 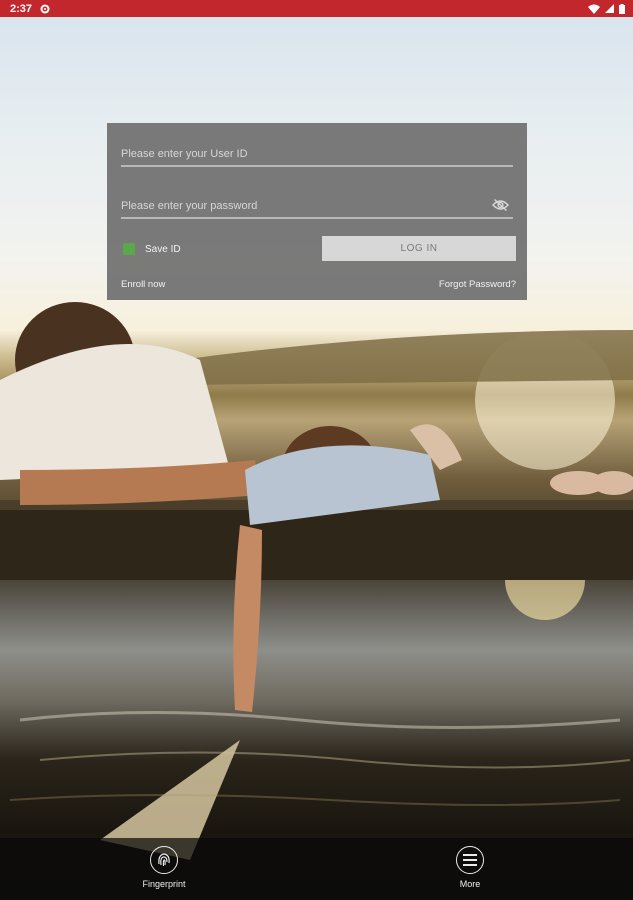 What do you see at coordinates (500, 207) in the screenshot?
I see `eye-off-icon` at bounding box center [500, 207].